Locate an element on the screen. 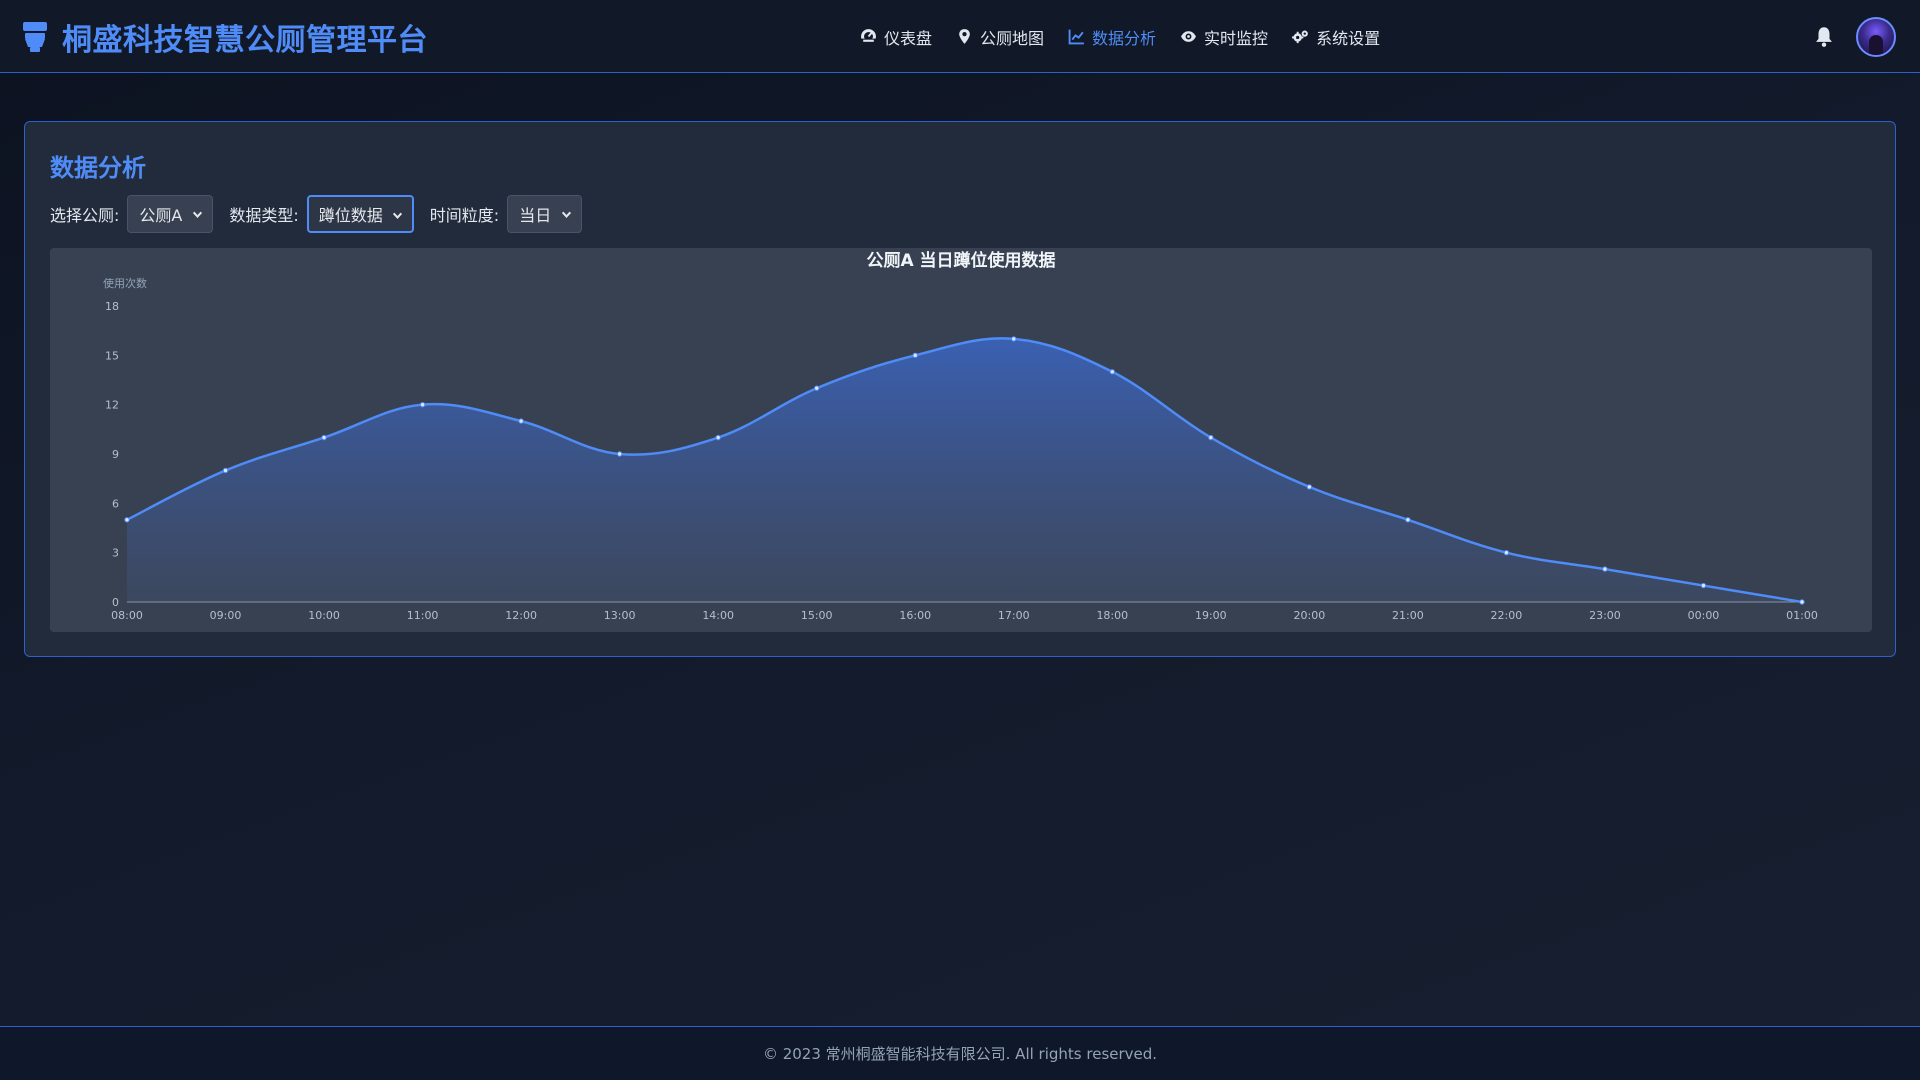 Image resolution: width=1920 pixels, height=1080 pixels. x-tick-label: 18:00 is located at coordinates (1112, 615).